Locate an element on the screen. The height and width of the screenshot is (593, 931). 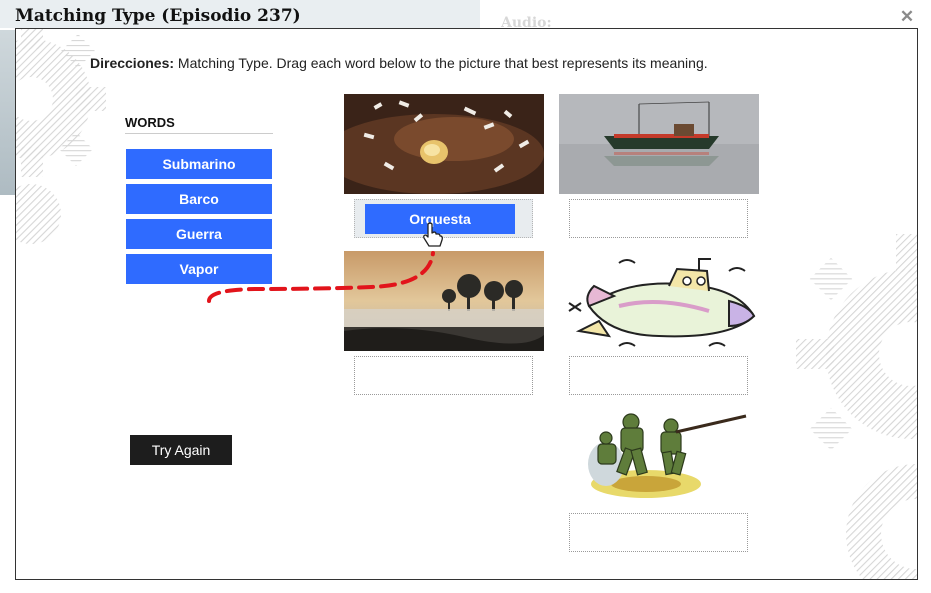
close-icon: ✕ is located at coordinates (907, 16).